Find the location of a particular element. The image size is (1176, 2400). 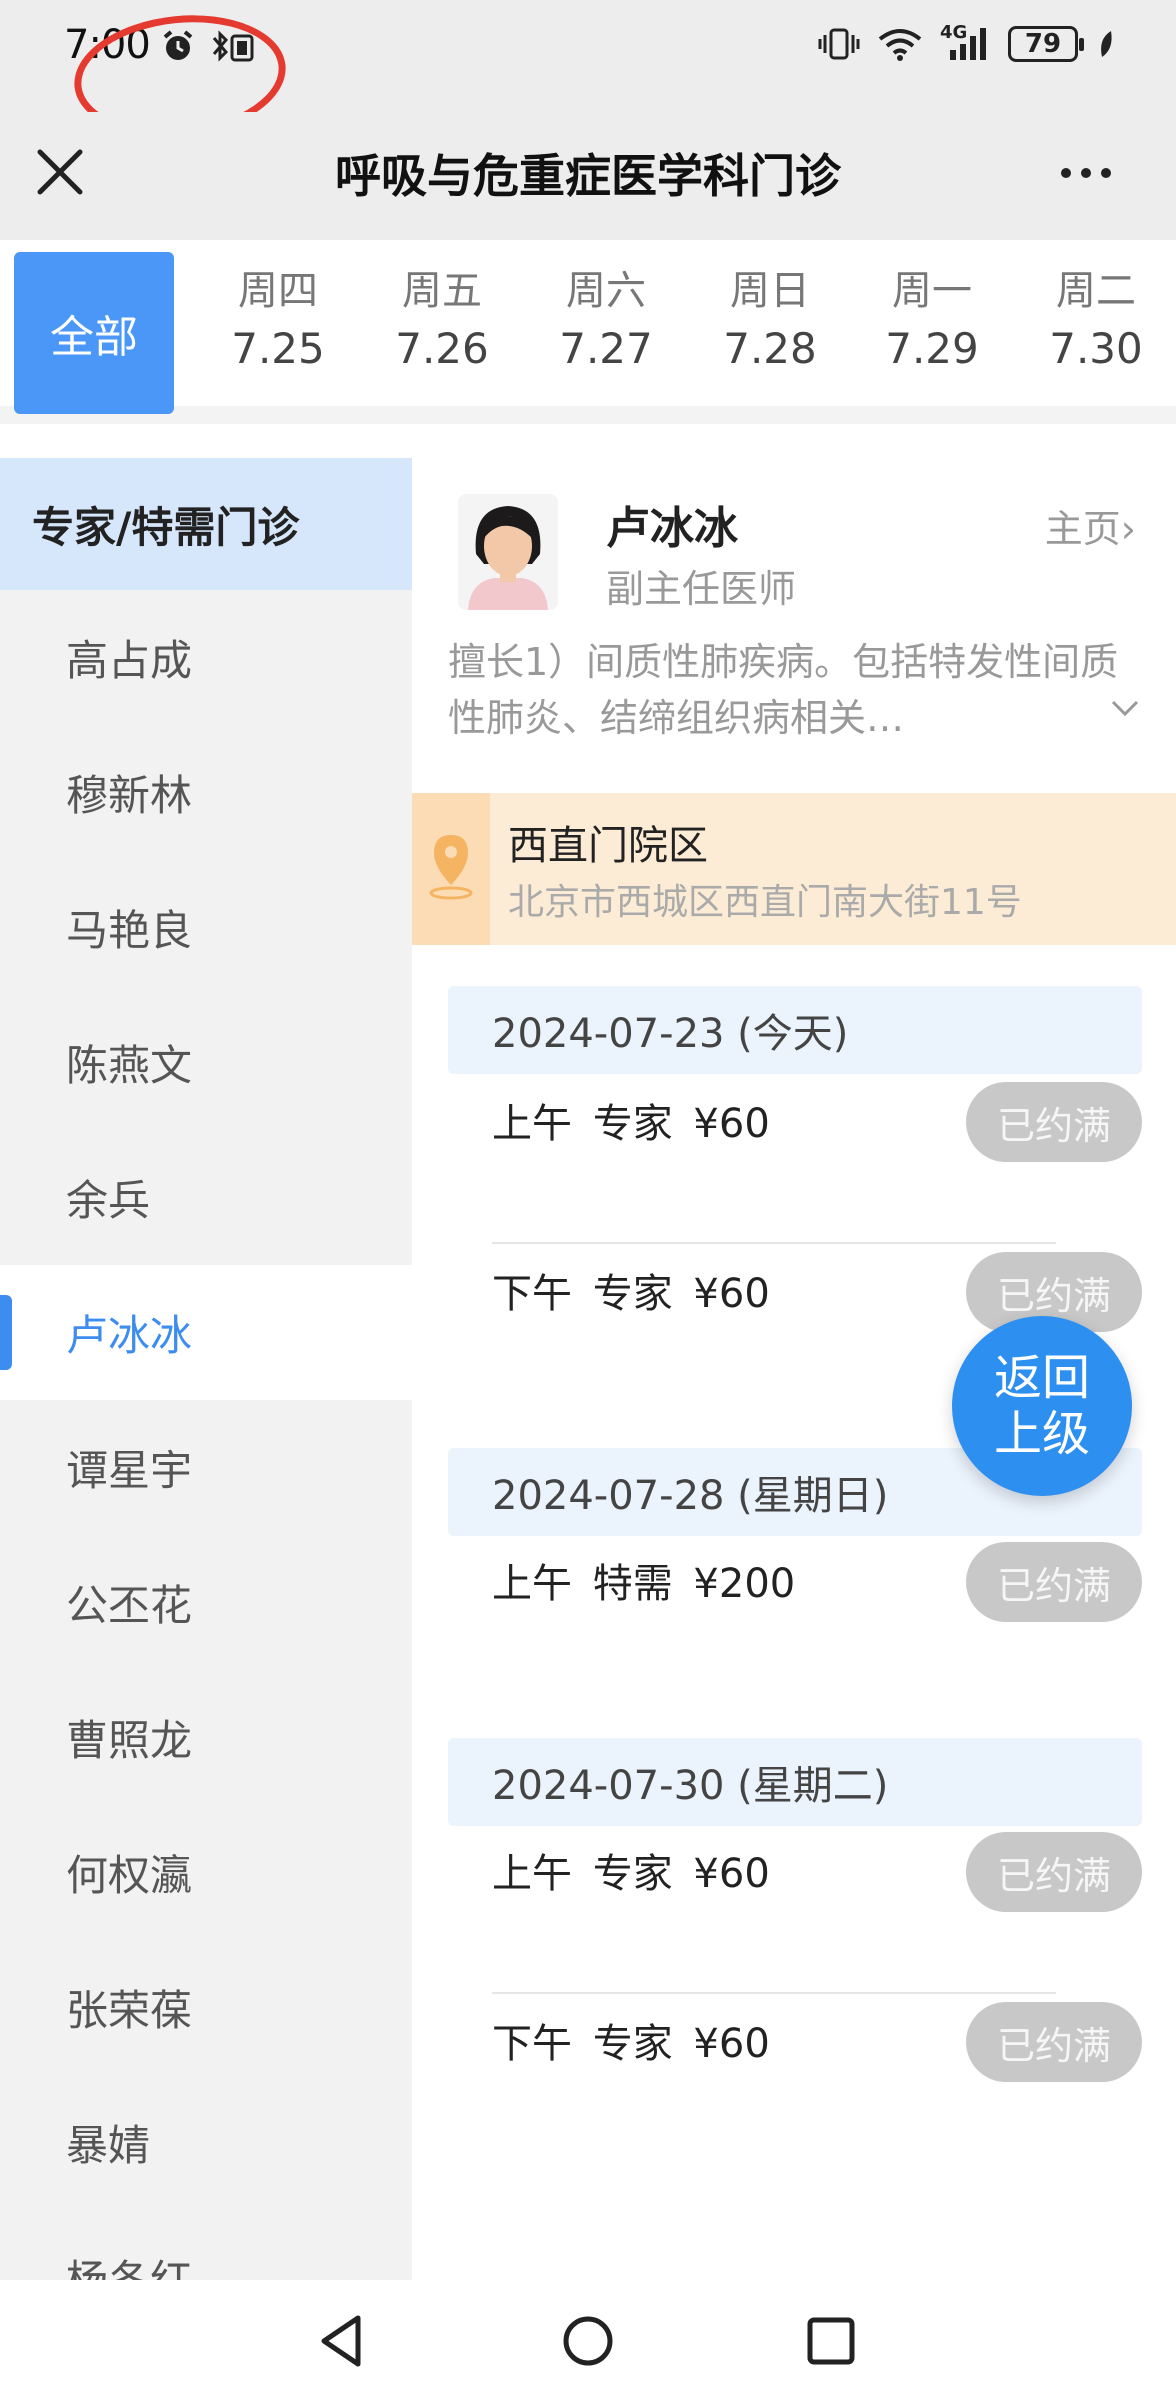

title-bar: 呼吸与危重症医学科门诊 is located at coordinates (588, 176).